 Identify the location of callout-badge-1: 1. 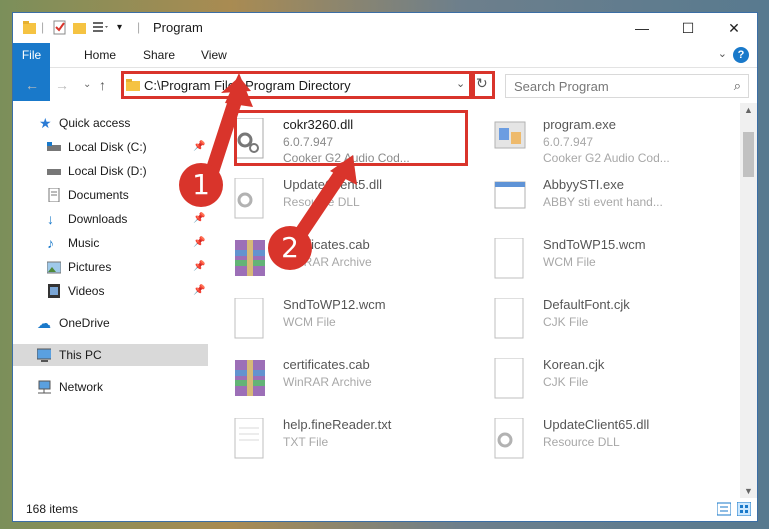
(201, 185).